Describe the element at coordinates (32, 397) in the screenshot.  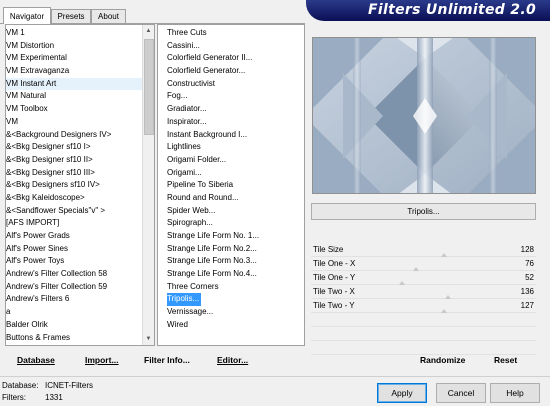
I see `status-filters: Filters: 1331` at that location.